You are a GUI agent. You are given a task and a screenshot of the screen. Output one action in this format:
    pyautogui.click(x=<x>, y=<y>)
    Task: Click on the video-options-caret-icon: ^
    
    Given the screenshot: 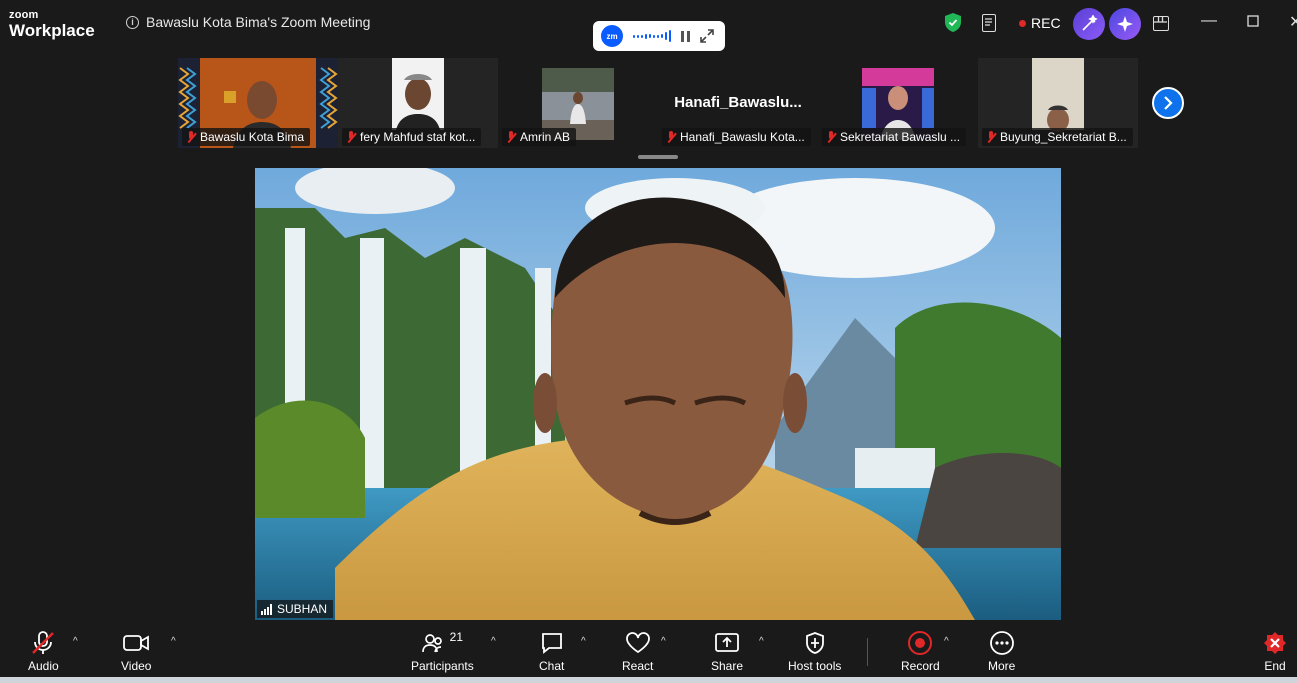 What is the action you would take?
    pyautogui.click(x=173, y=641)
    